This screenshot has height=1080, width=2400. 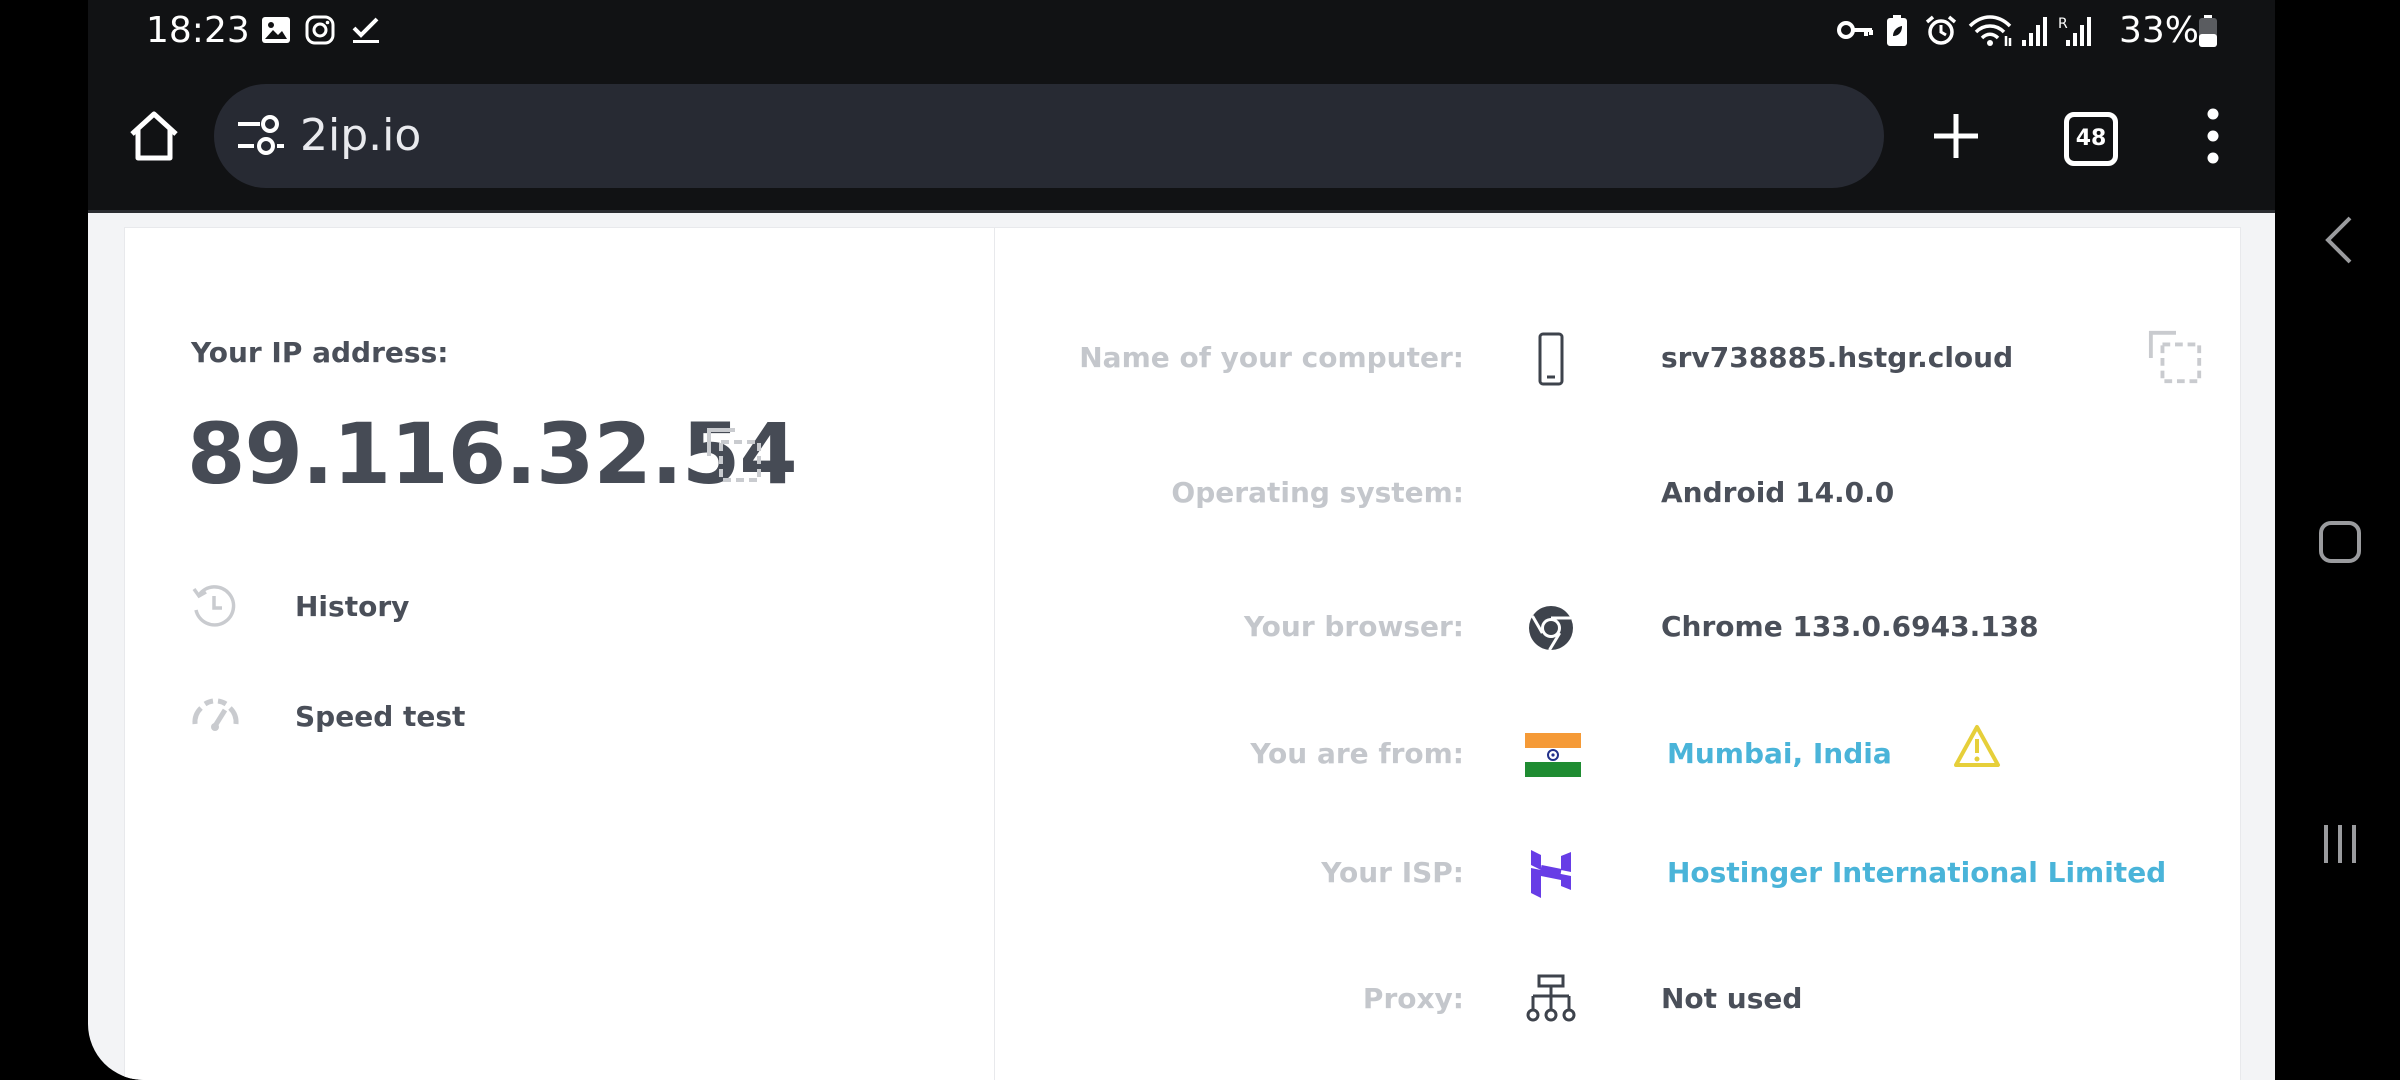 I want to click on home-nav-icon, so click(x=2340, y=542).